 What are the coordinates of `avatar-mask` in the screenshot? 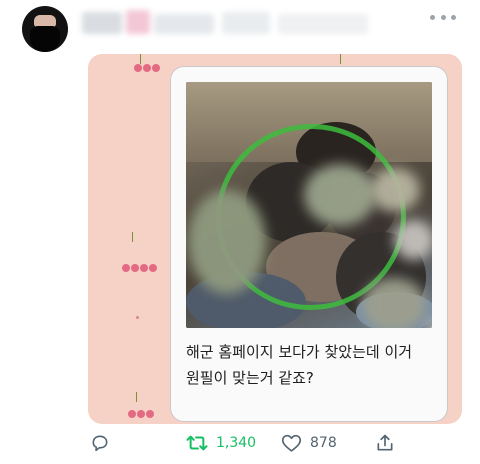 It's located at (45, 39).